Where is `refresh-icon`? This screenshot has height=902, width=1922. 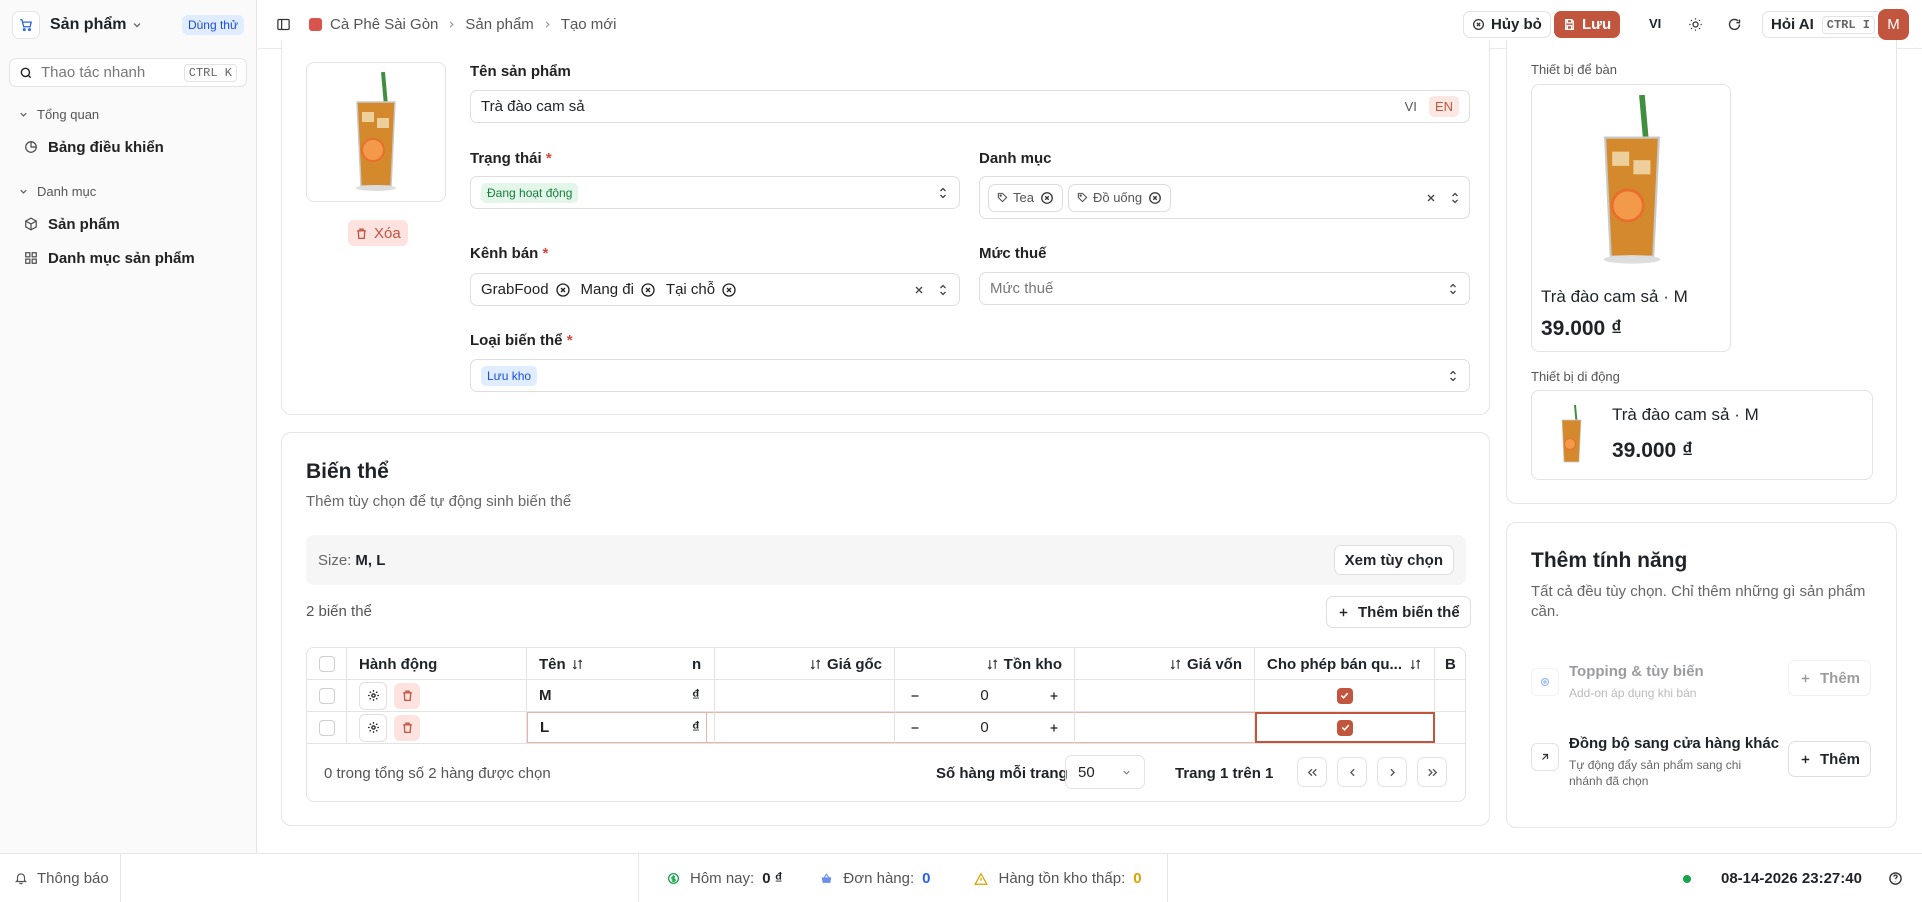 refresh-icon is located at coordinates (1734, 24).